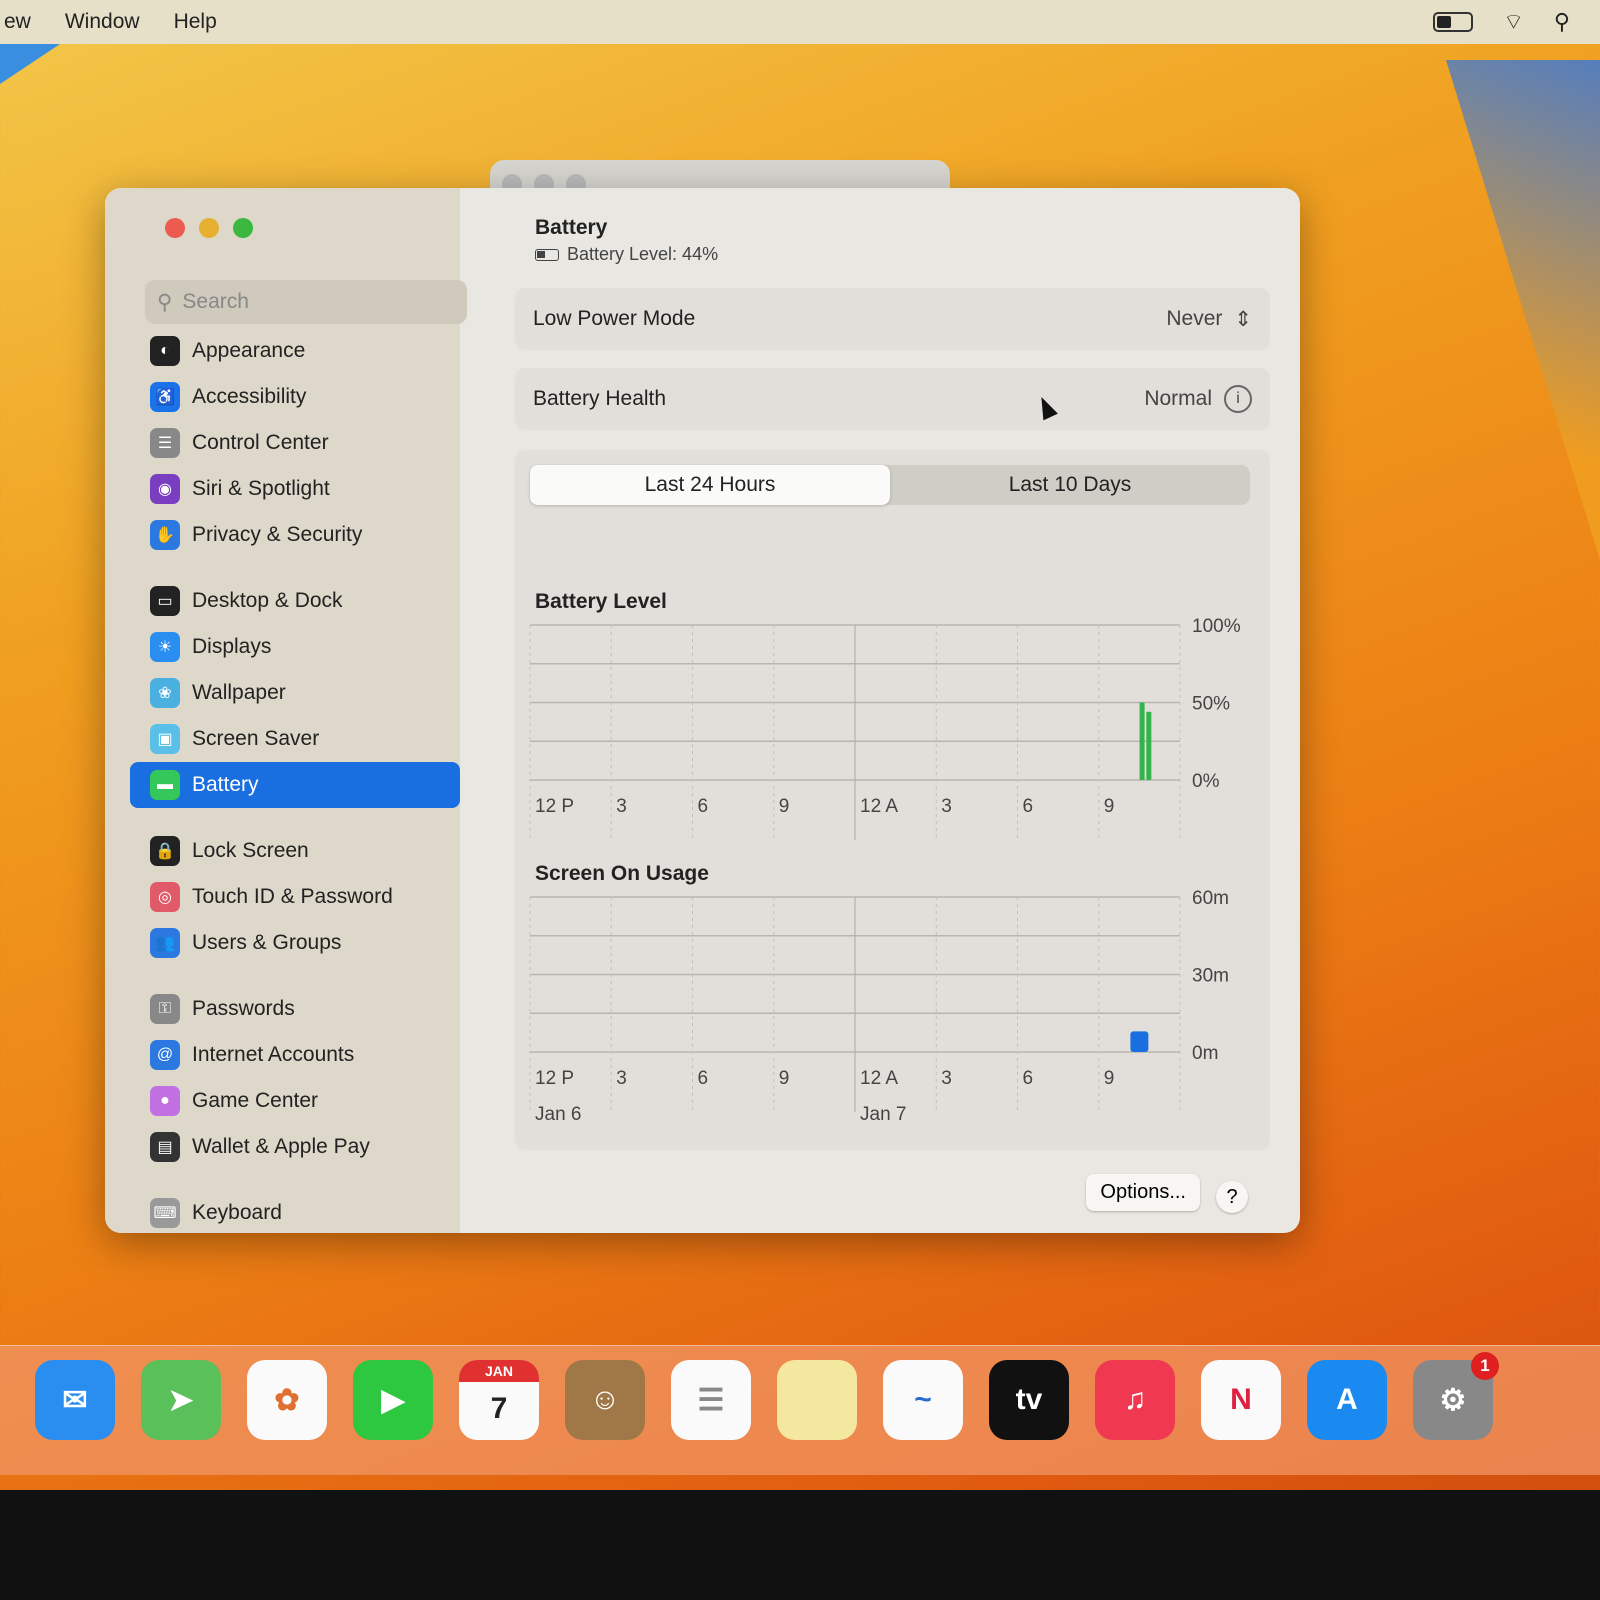 The width and height of the screenshot is (1600, 1600). I want to click on internet-accounts-icon: @, so click(165, 1055).